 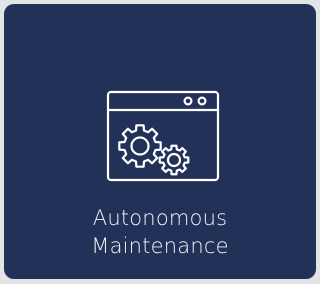 What do you see at coordinates (160, 246) in the screenshot?
I see `tile-label-line-2: Maintenance` at bounding box center [160, 246].